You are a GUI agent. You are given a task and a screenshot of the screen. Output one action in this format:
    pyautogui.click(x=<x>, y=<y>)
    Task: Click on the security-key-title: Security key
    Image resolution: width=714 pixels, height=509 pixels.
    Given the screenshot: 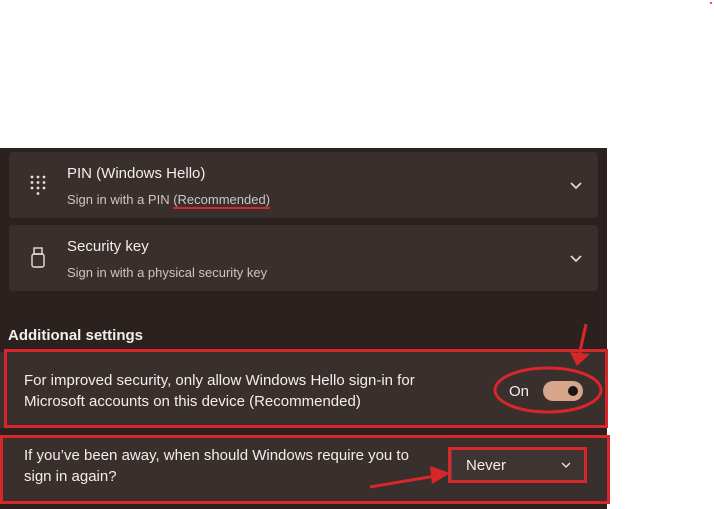 What is the action you would take?
    pyautogui.click(x=108, y=246)
    